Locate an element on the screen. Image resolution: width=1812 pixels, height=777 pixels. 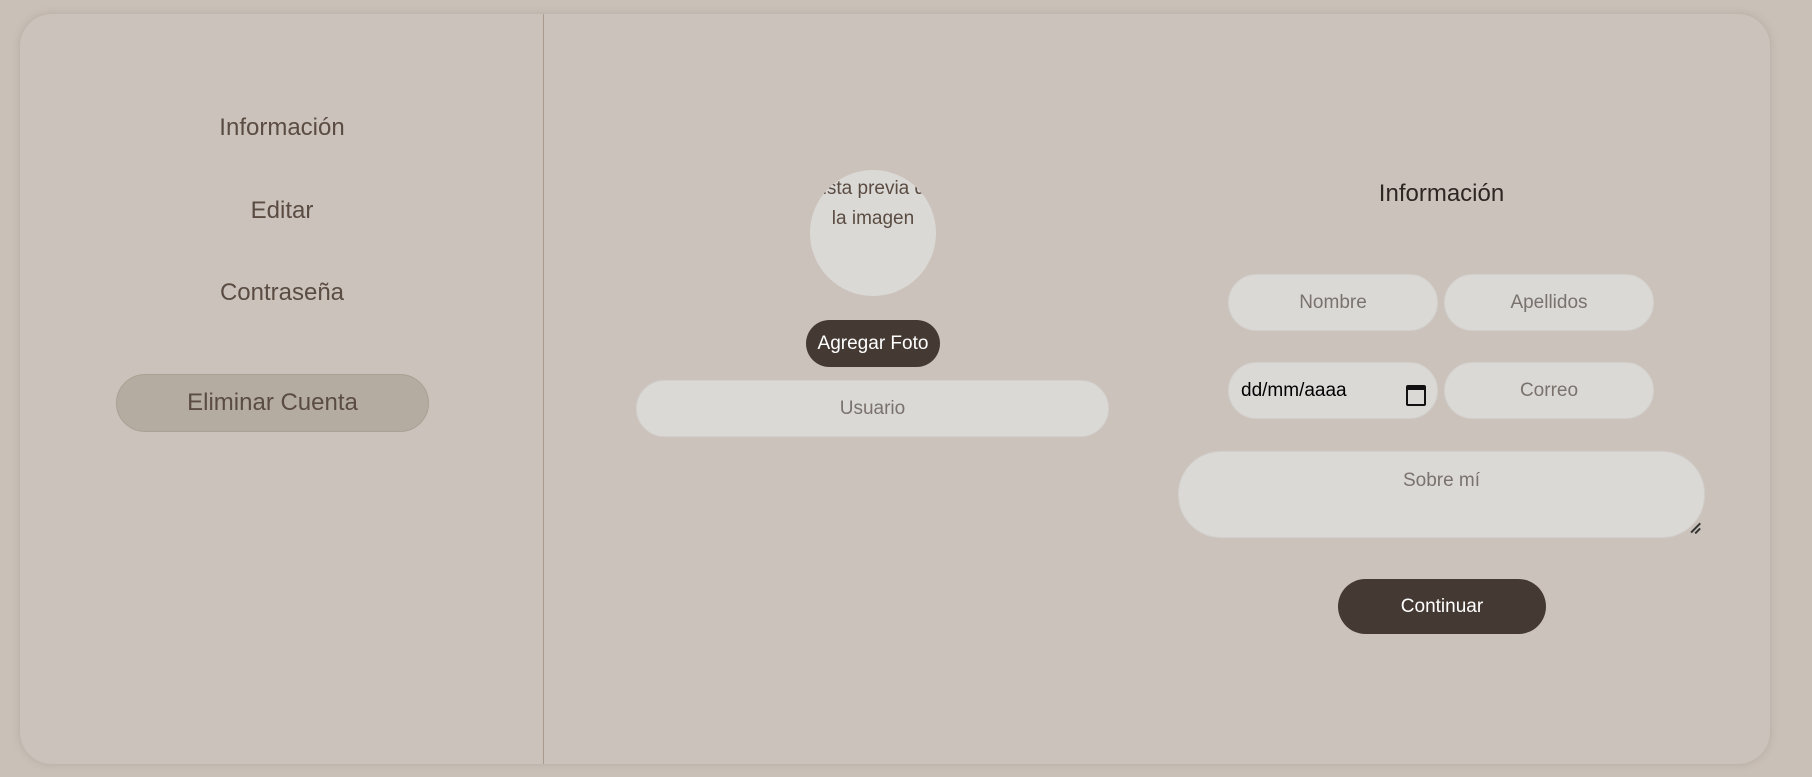
username-input: Usuario is located at coordinates (872, 408).